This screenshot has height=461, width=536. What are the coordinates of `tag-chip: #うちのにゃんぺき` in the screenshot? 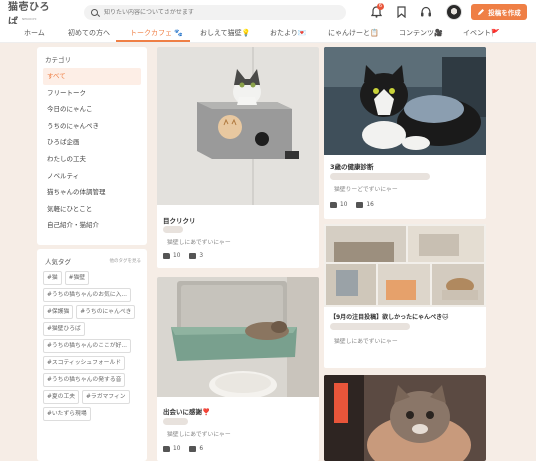 It's located at (106, 312).